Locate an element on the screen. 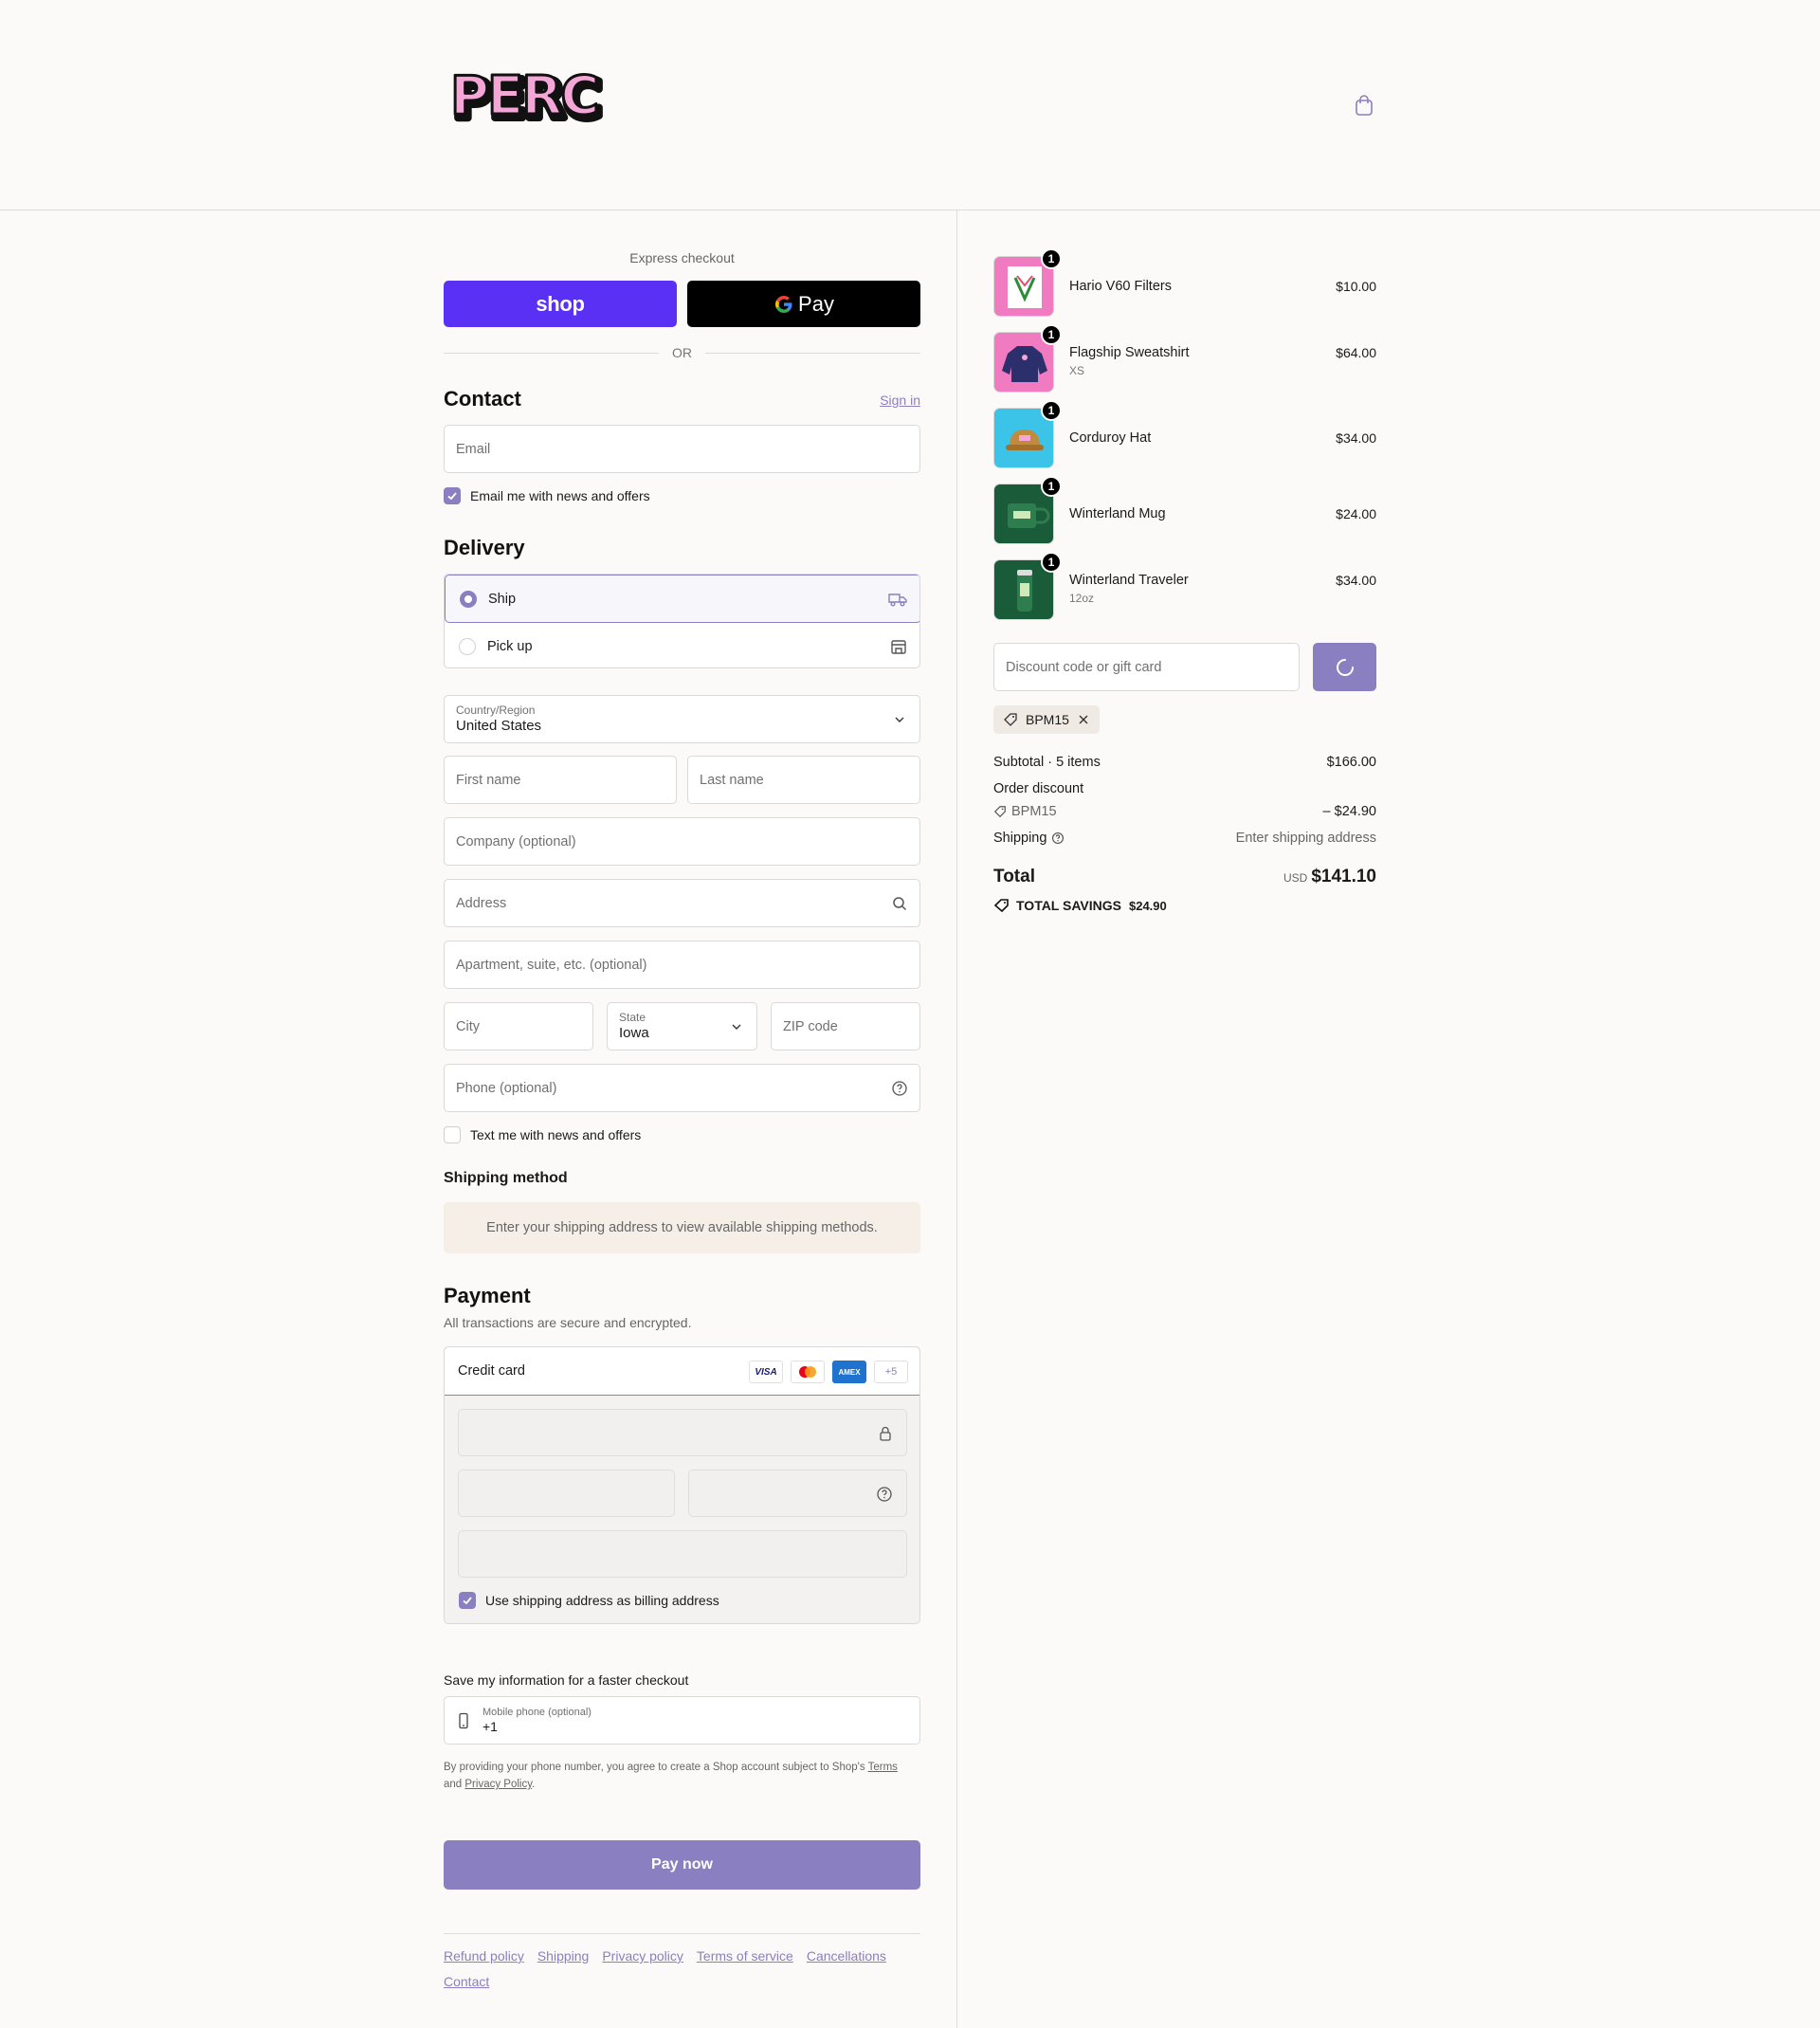  privacy-link: Privacy Policy is located at coordinates (498, 1784).